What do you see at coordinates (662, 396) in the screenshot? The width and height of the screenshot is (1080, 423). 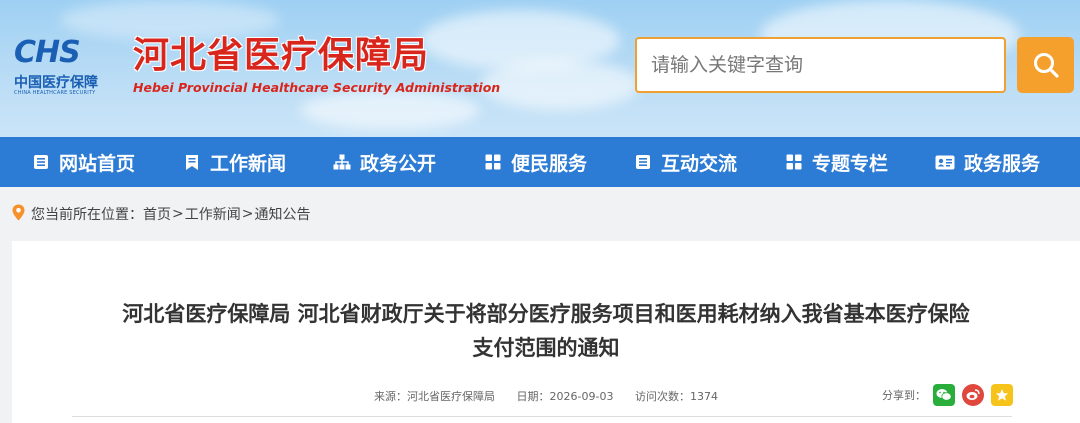 I see `views-label: 访问次数：` at bounding box center [662, 396].